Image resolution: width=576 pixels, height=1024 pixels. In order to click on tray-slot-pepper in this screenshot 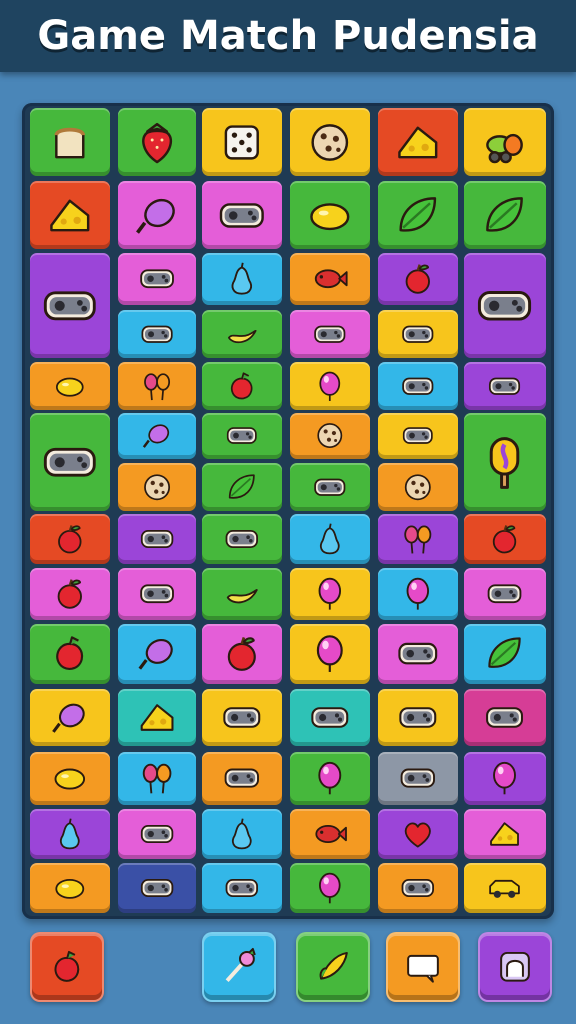, I will do `click(67, 967)`.